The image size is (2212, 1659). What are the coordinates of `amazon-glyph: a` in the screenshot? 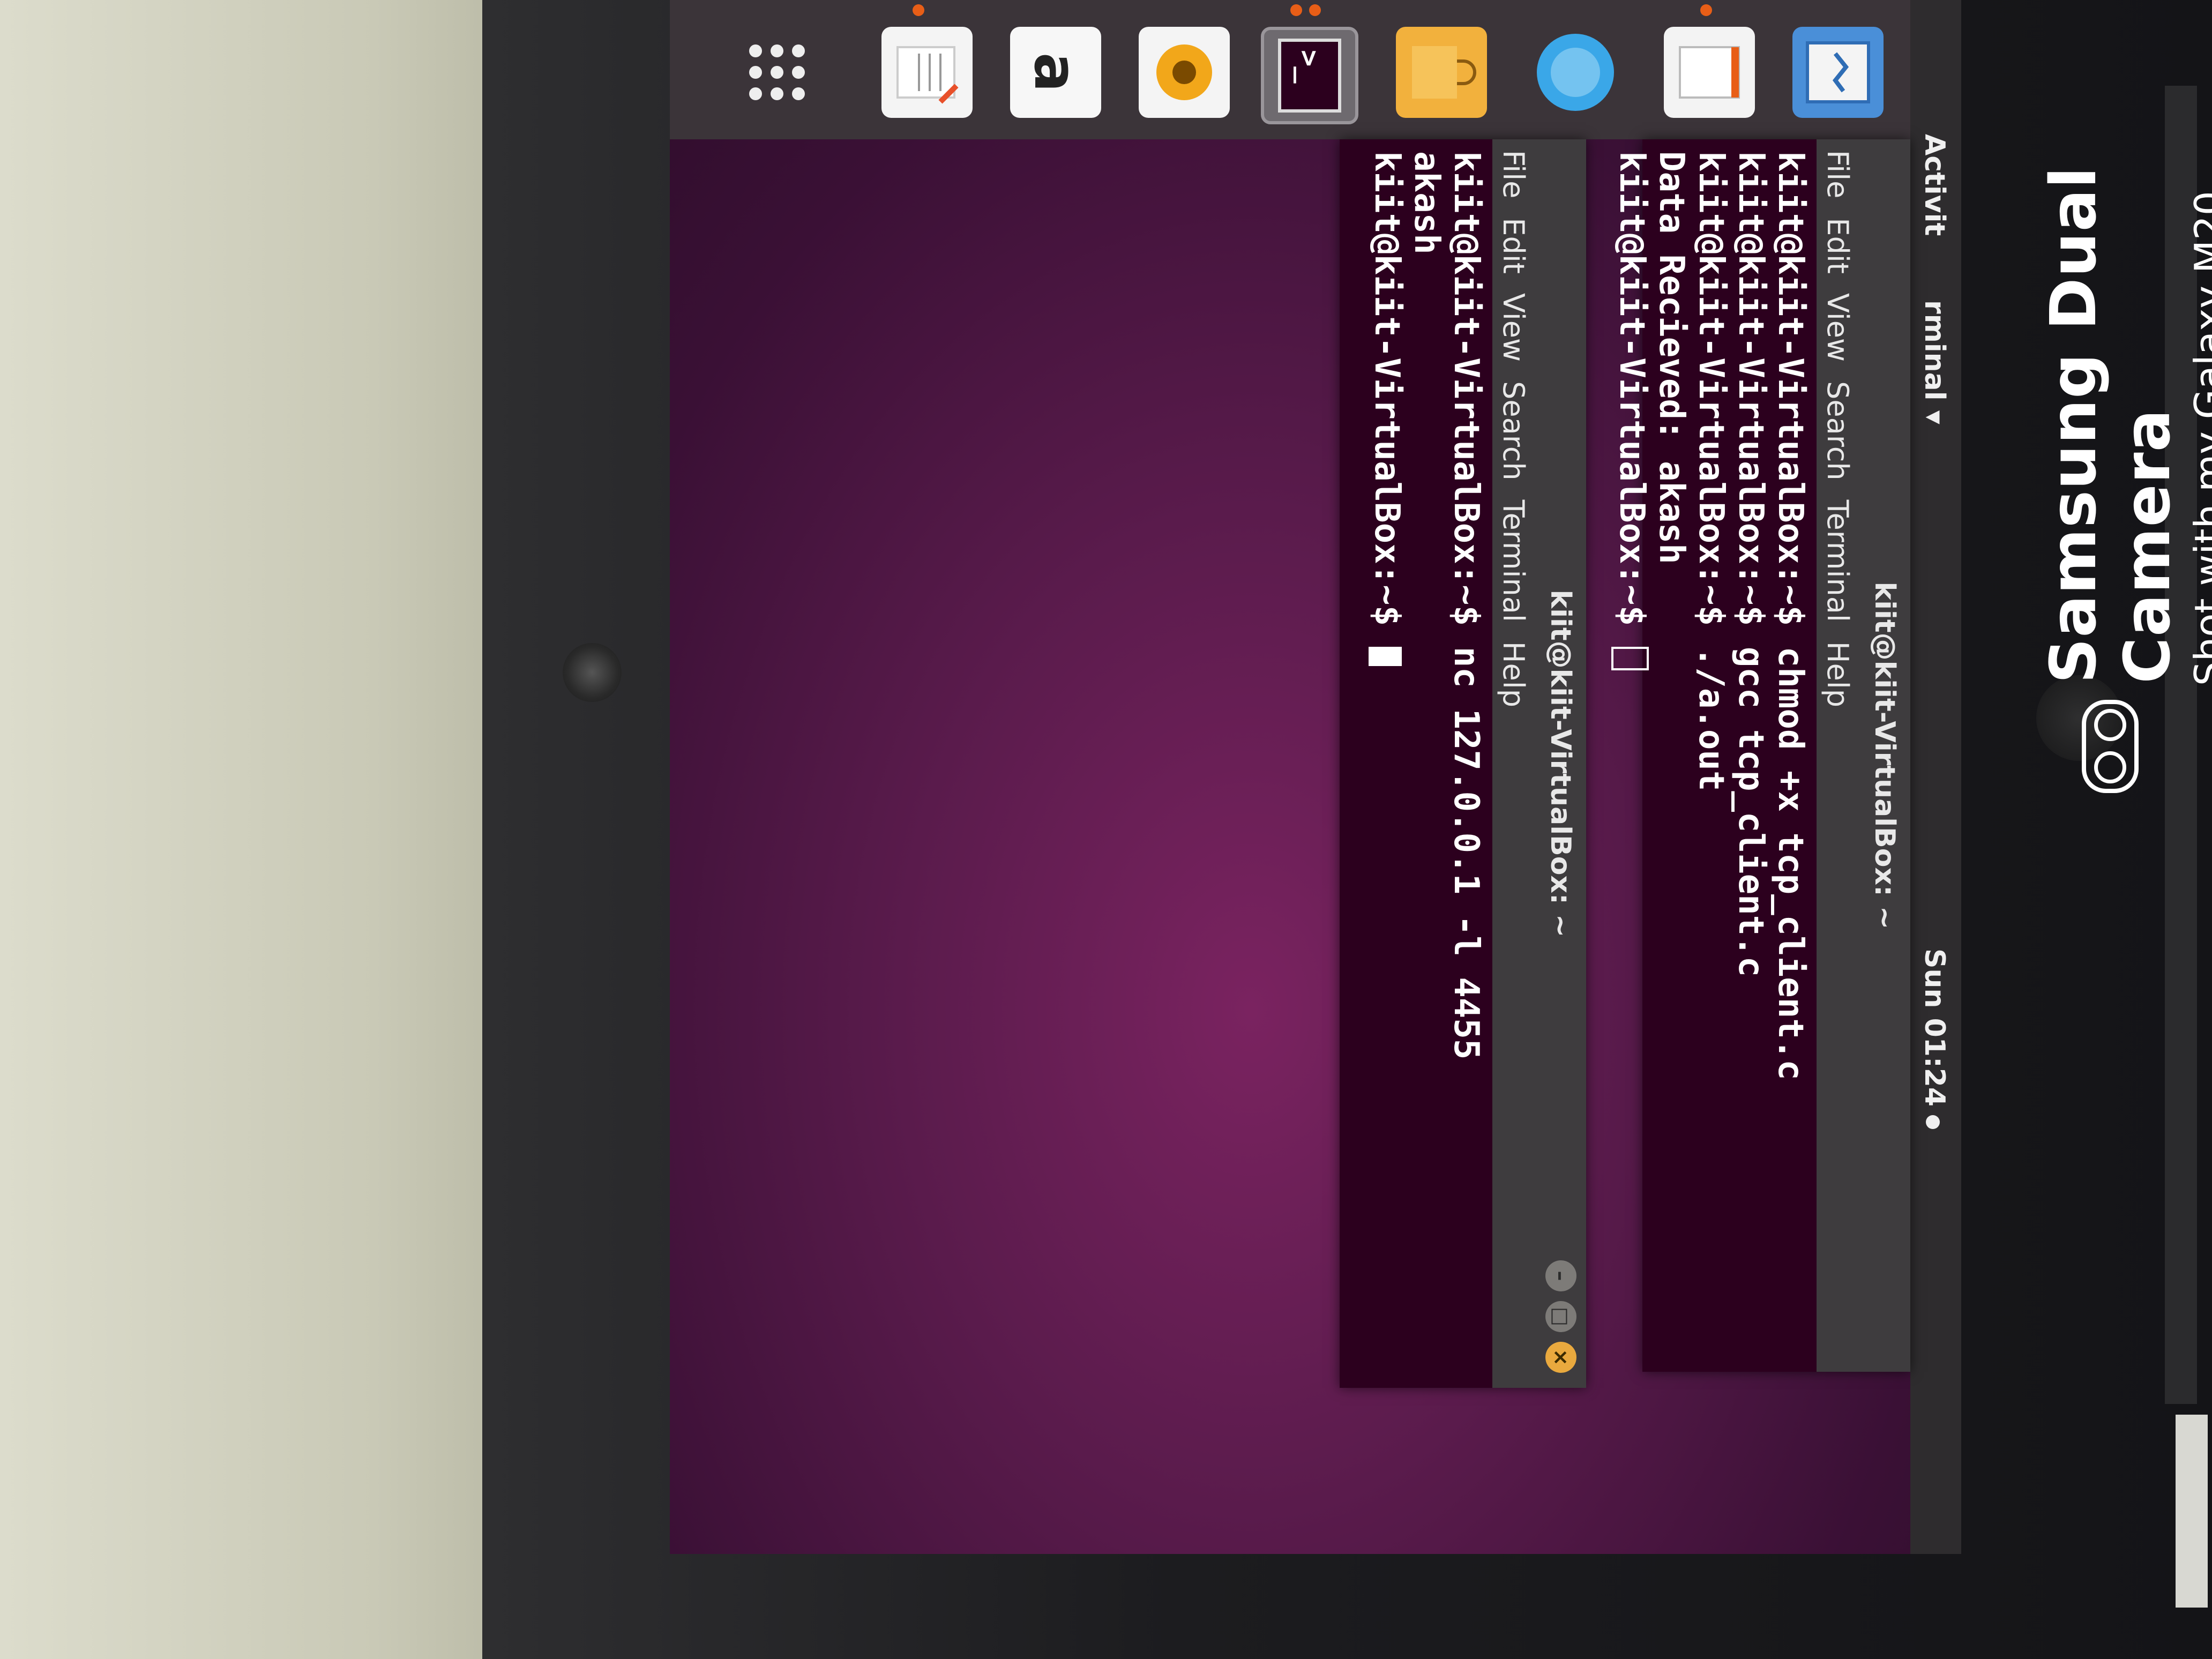 It's located at (1055, 72).